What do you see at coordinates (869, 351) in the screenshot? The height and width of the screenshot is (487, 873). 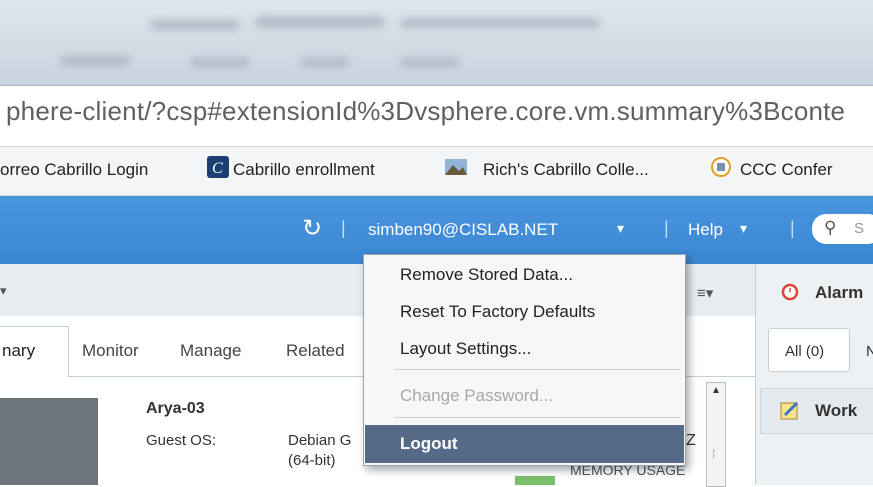 I see `tab-new-alarms: N` at bounding box center [869, 351].